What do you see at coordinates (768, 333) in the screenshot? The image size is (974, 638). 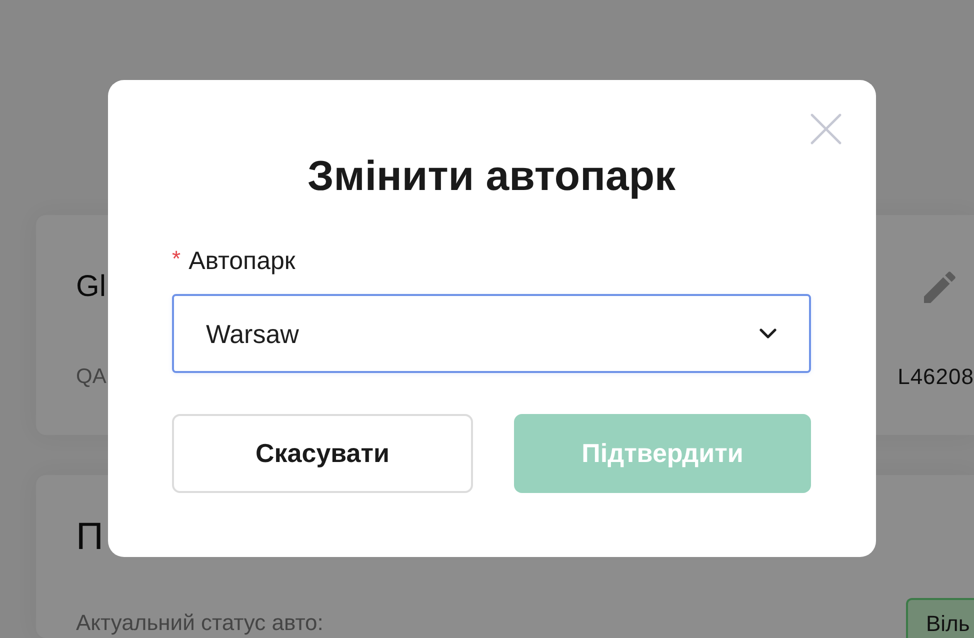 I see `chevron-down-icon` at bounding box center [768, 333].